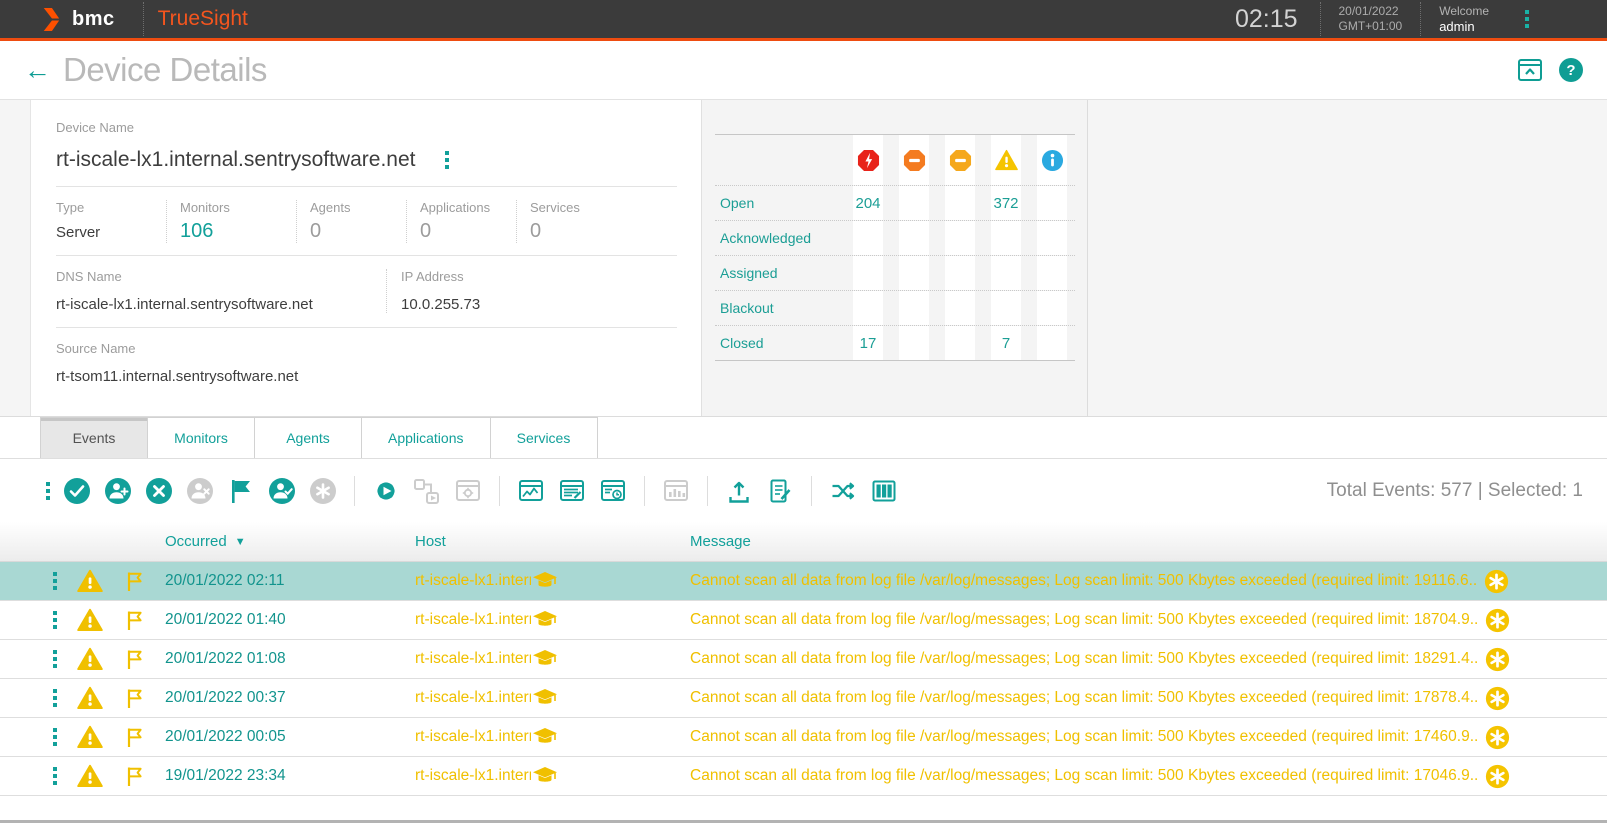 Image resolution: width=1607 pixels, height=823 pixels. Describe the element at coordinates (1571, 70) in the screenshot. I see `help-icon: ?` at that location.